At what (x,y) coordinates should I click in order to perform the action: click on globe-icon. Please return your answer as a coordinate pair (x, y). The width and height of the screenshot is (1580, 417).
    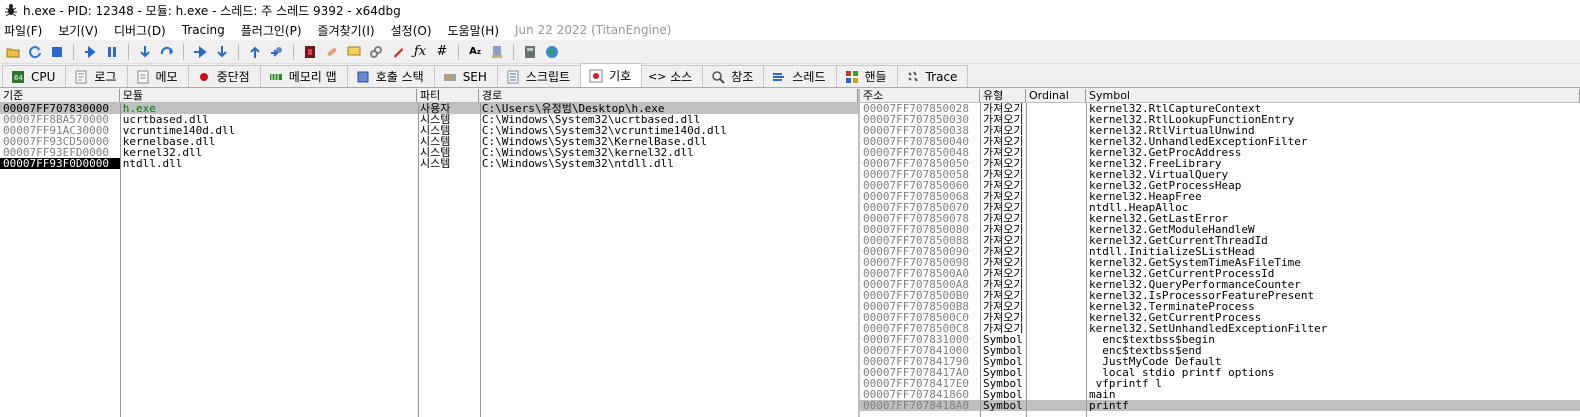
    Looking at the image, I should click on (552, 52).